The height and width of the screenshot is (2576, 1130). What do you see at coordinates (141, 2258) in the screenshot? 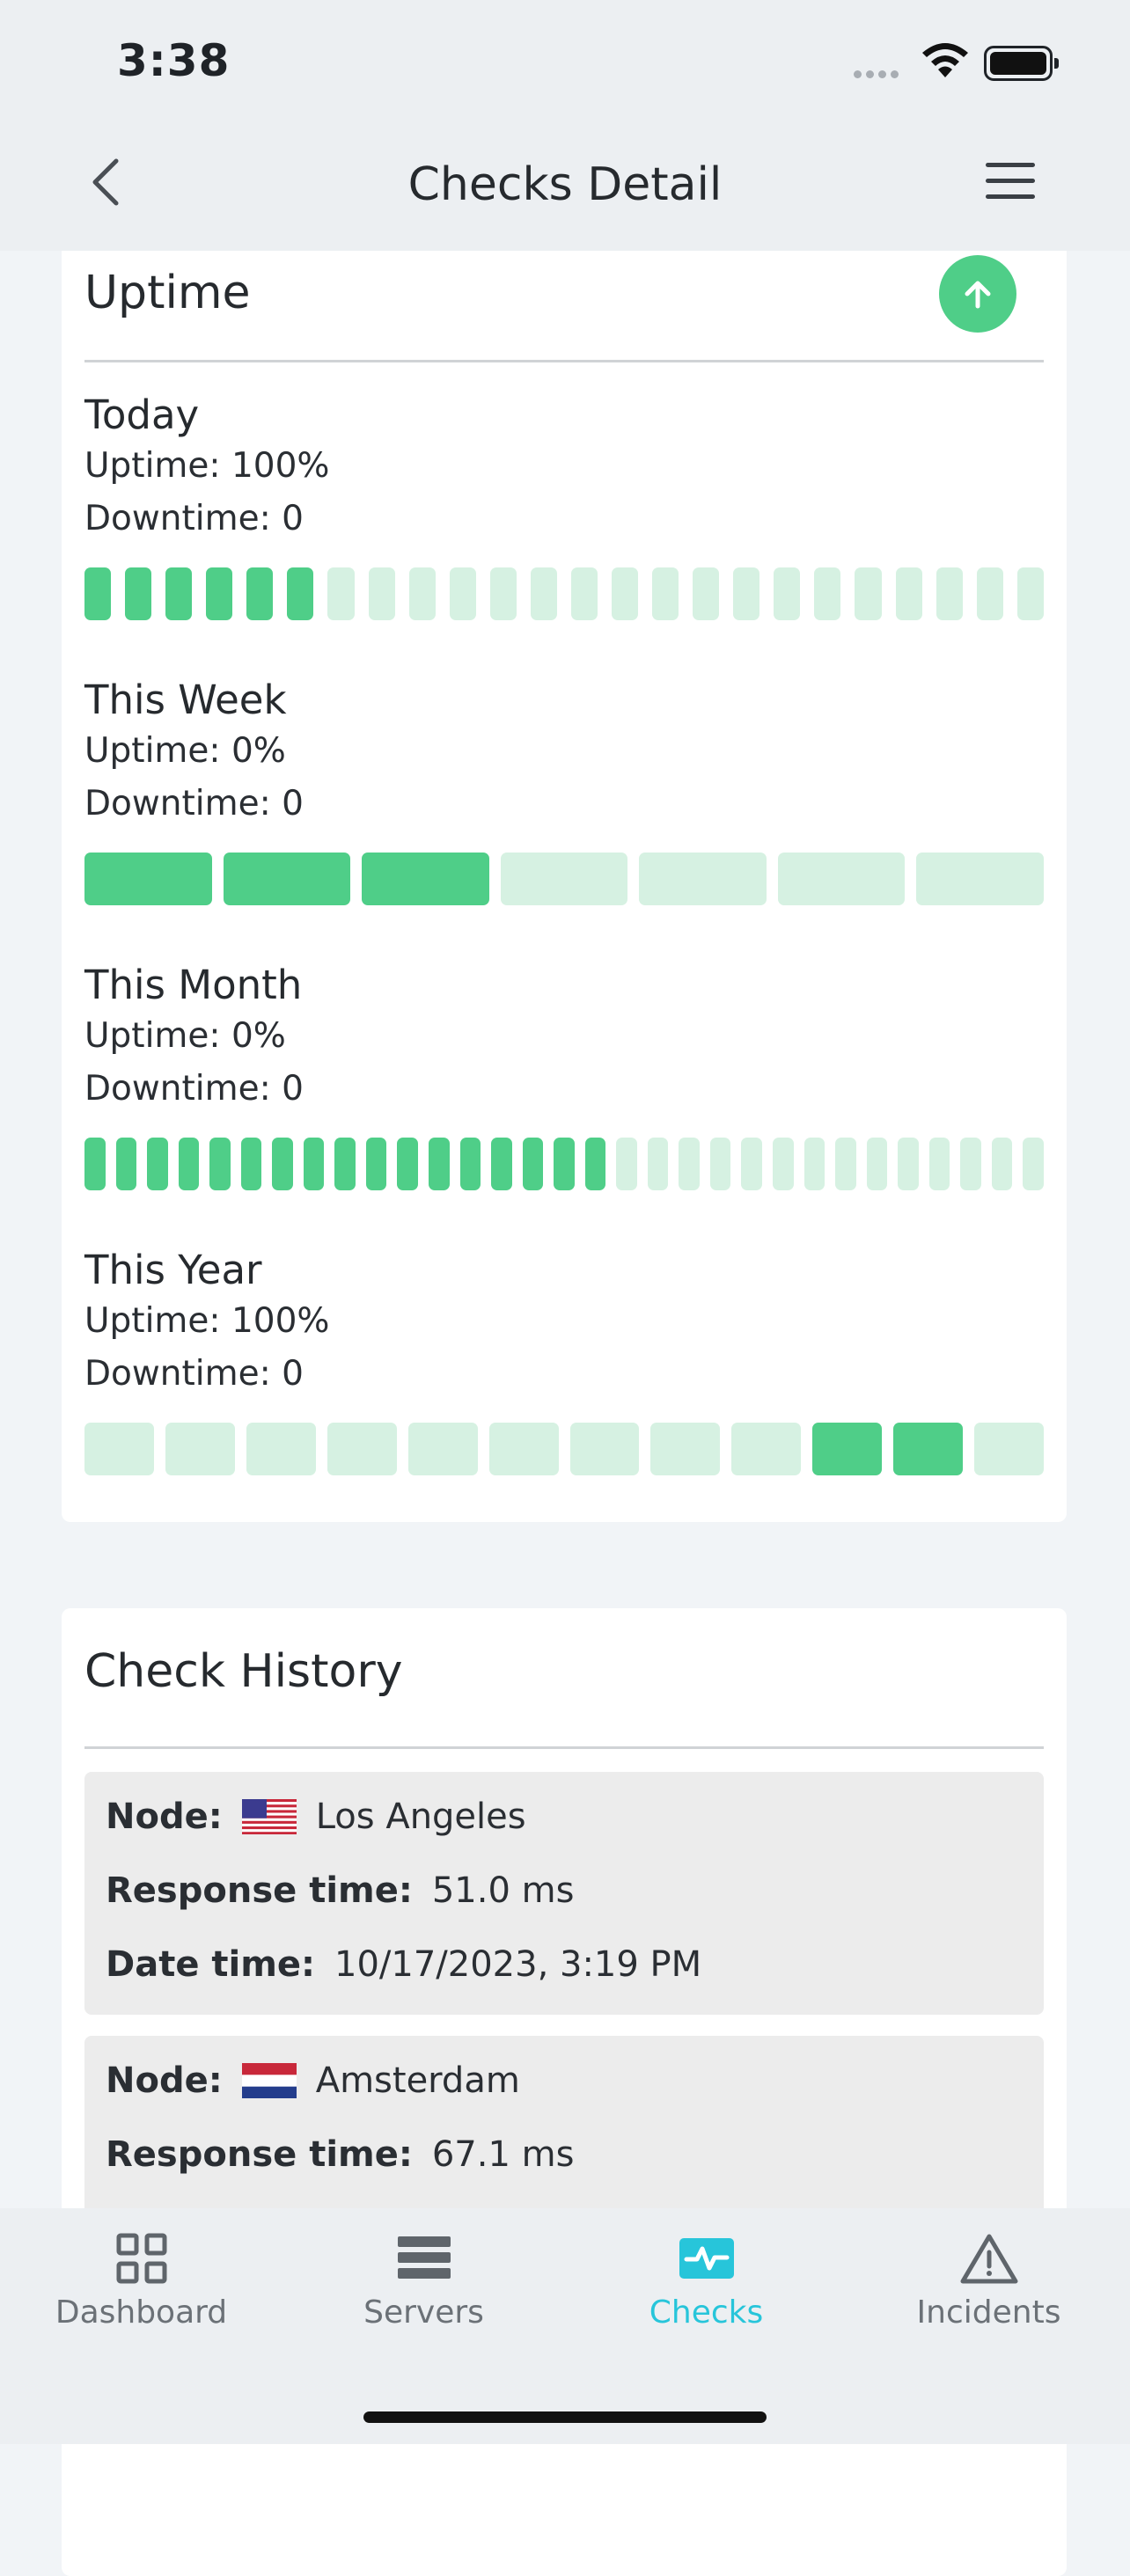
I see `grid-icon` at bounding box center [141, 2258].